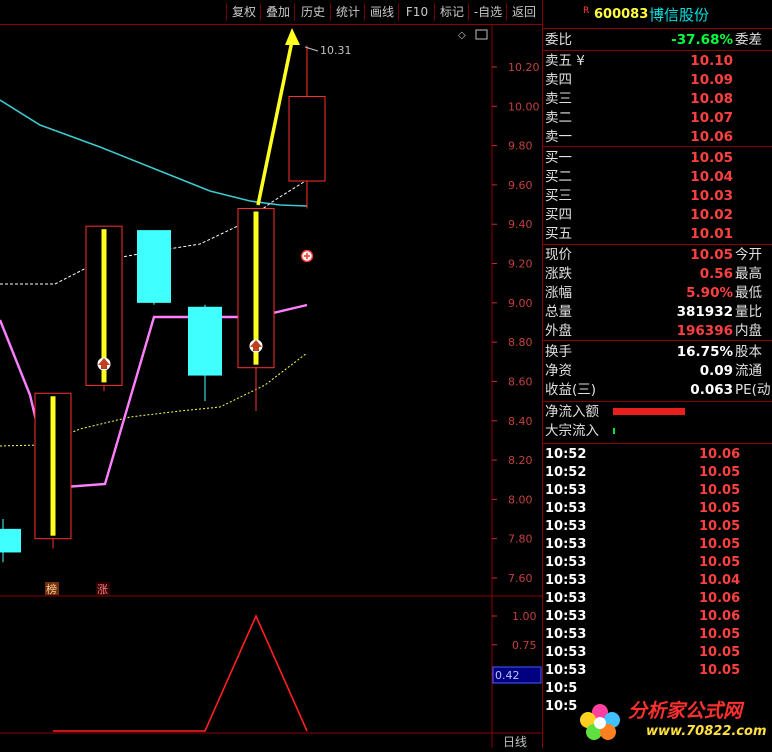  What do you see at coordinates (657, 255) in the screenshot?
I see `stat-row: 现价 10.05 今开` at bounding box center [657, 255].